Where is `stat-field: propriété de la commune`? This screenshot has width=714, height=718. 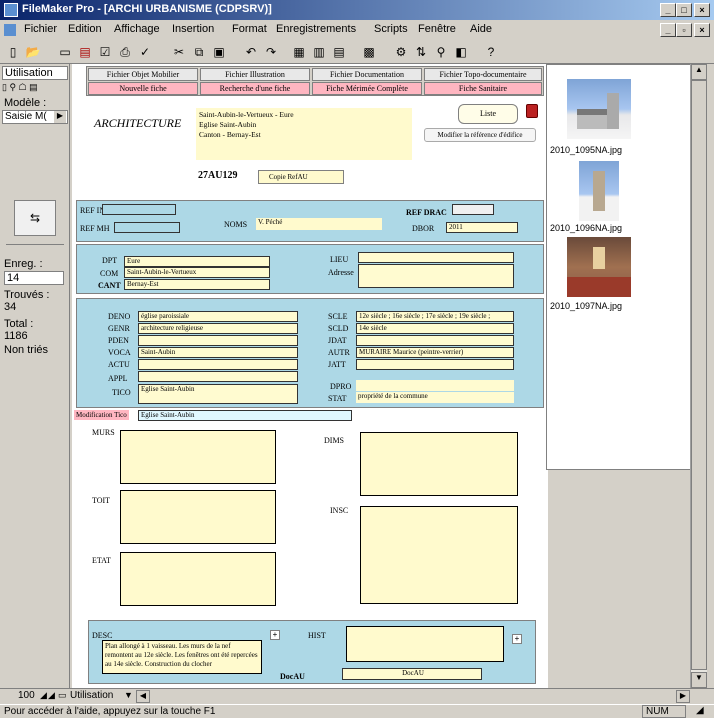 stat-field: propriété de la commune is located at coordinates (435, 397).